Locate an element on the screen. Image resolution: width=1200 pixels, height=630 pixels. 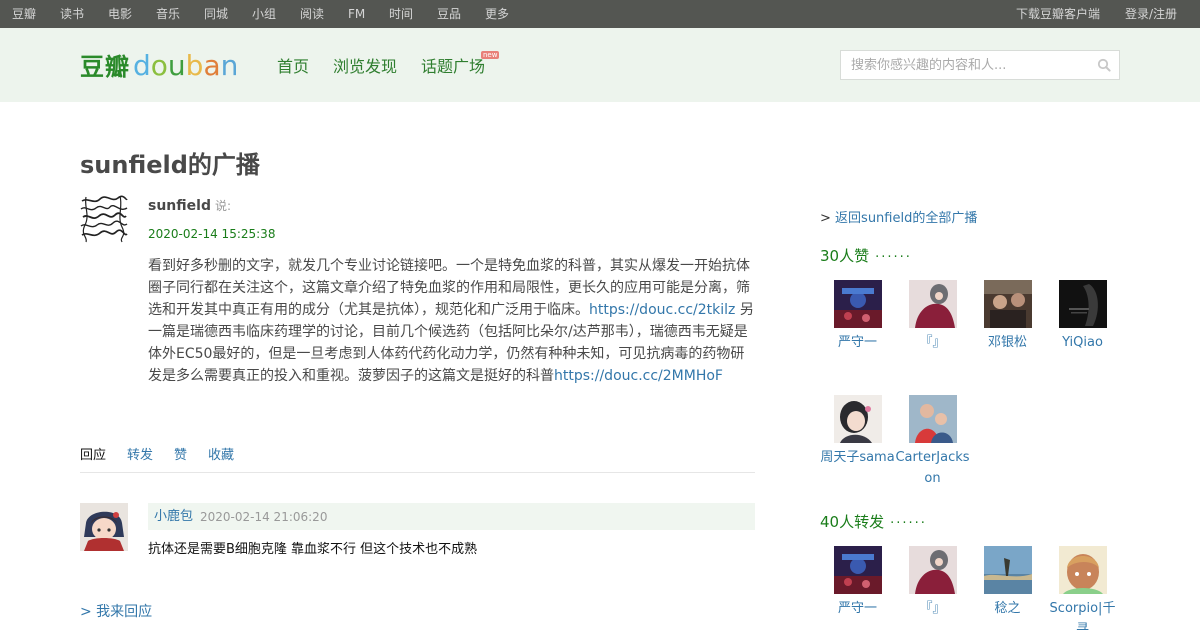
liker: CarterJackson is located at coordinates (932, 442).